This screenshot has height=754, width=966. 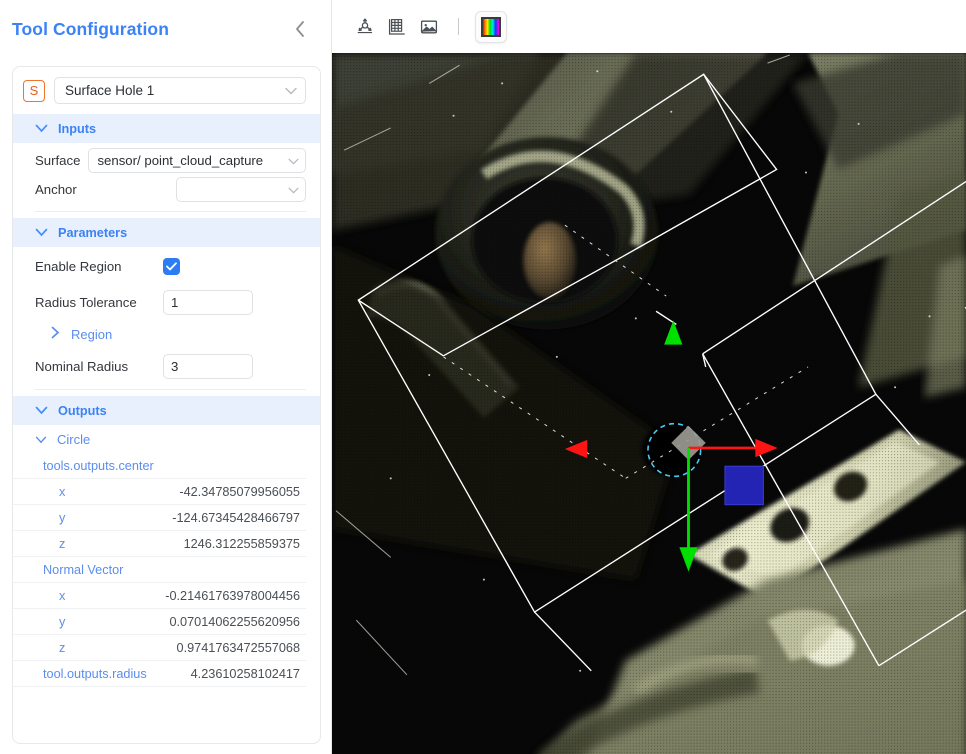 I want to click on normal-vector-label: Normal Vector, so click(x=159, y=570).